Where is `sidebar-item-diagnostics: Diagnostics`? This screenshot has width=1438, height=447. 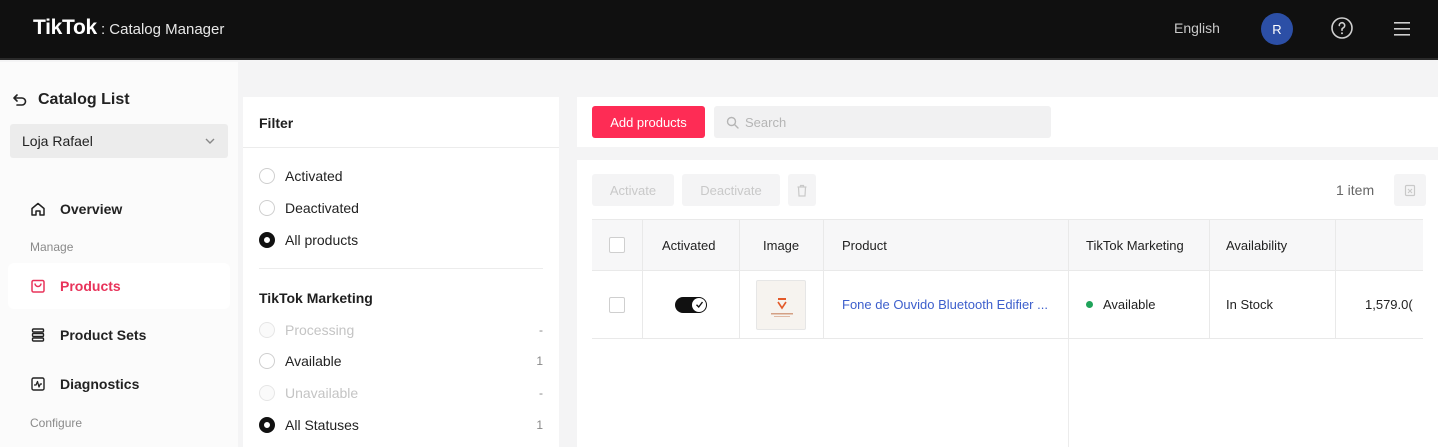
sidebar-item-diagnostics: Diagnostics is located at coordinates (119, 384).